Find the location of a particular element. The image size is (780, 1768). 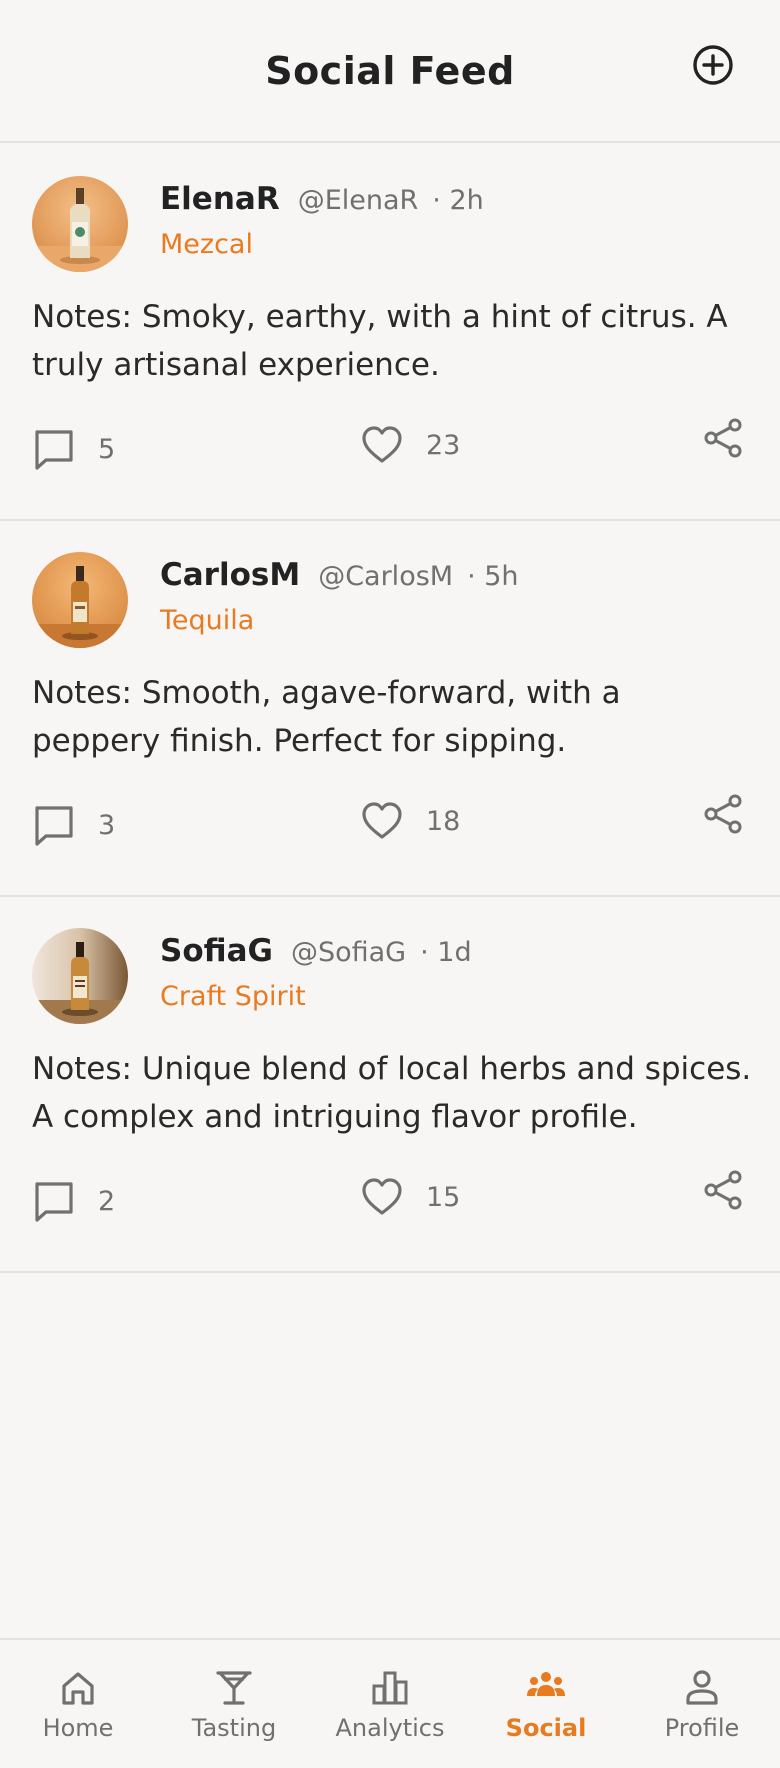

bar-chart-icon is located at coordinates (390, 1688).